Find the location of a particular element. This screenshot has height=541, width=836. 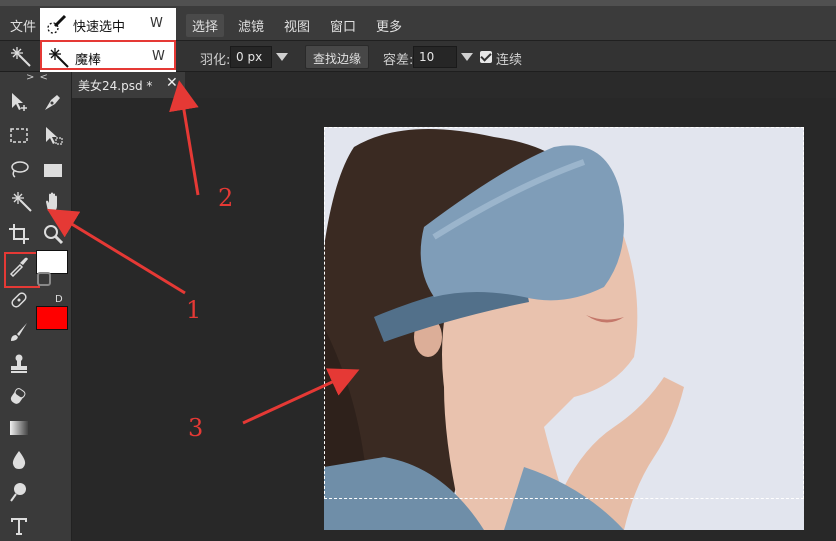

zoom-icon is located at coordinates (52, 233).